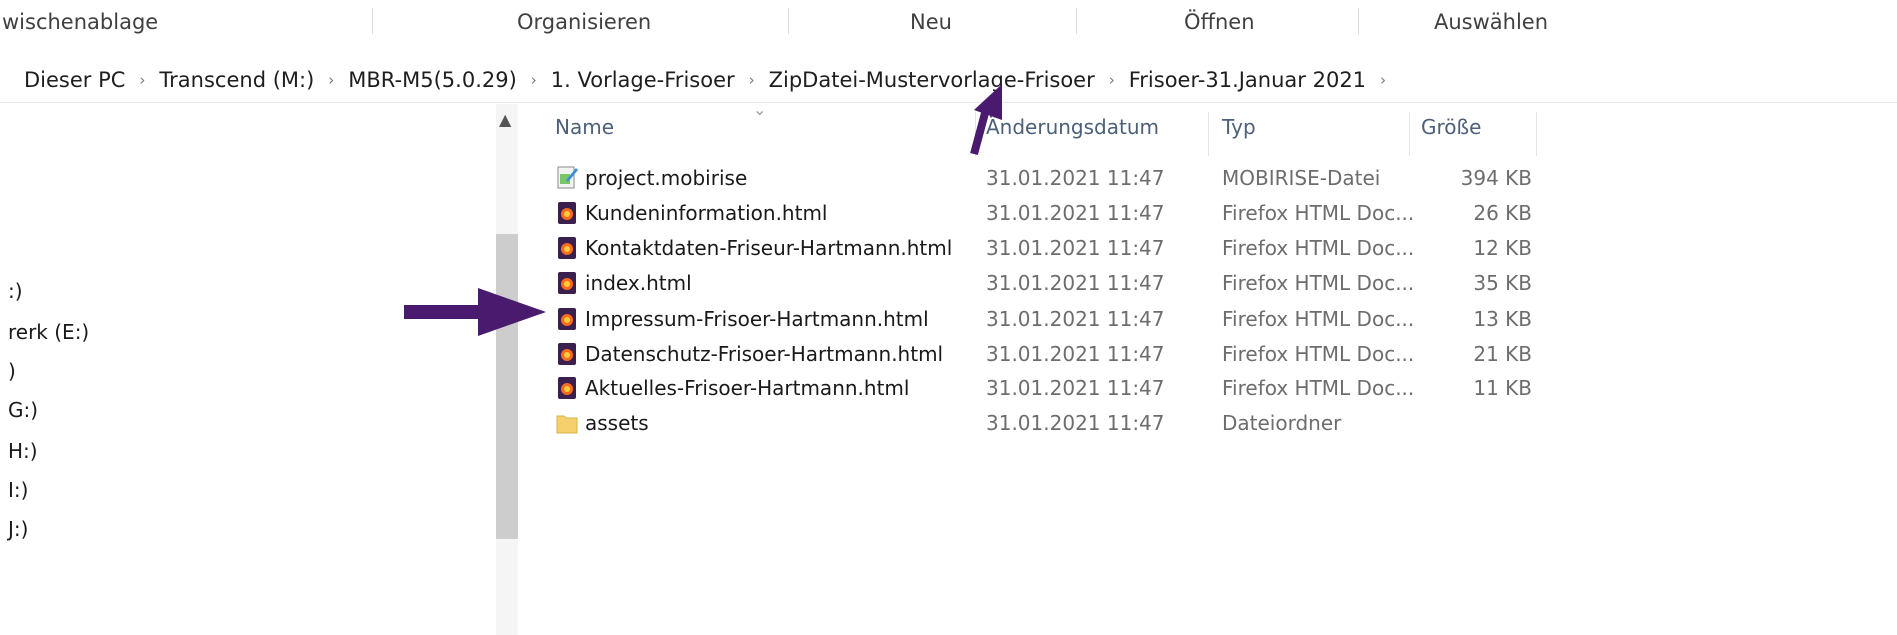 This screenshot has height=635, width=1897. Describe the element at coordinates (505, 119) in the screenshot. I see `scroll-up-icon: ▲` at that location.